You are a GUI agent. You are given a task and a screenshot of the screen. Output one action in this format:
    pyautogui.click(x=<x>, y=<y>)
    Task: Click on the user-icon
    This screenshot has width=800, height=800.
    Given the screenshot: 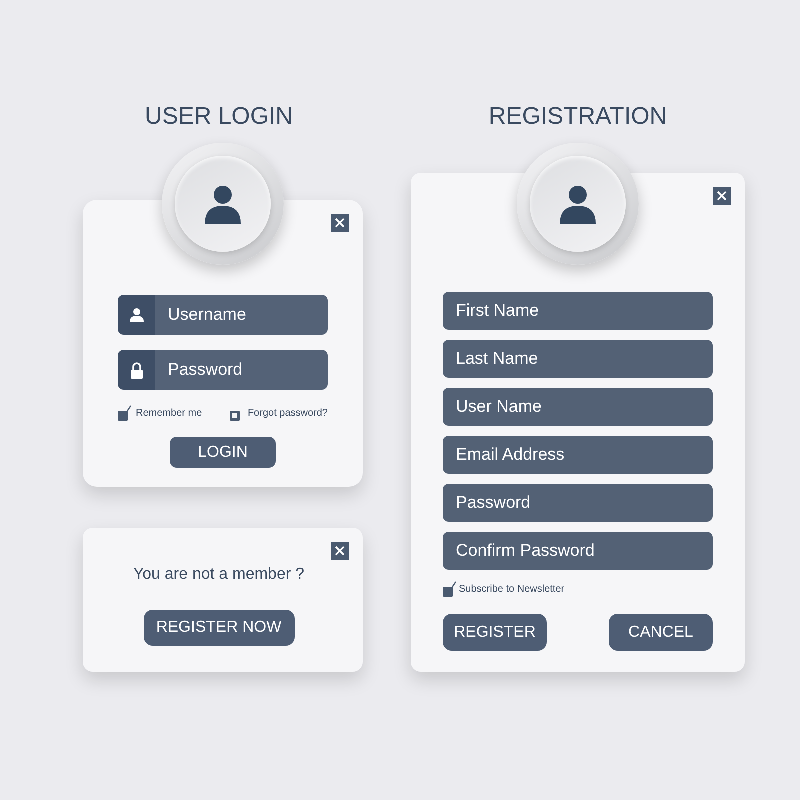 What is the action you would take?
    pyautogui.click(x=136, y=315)
    